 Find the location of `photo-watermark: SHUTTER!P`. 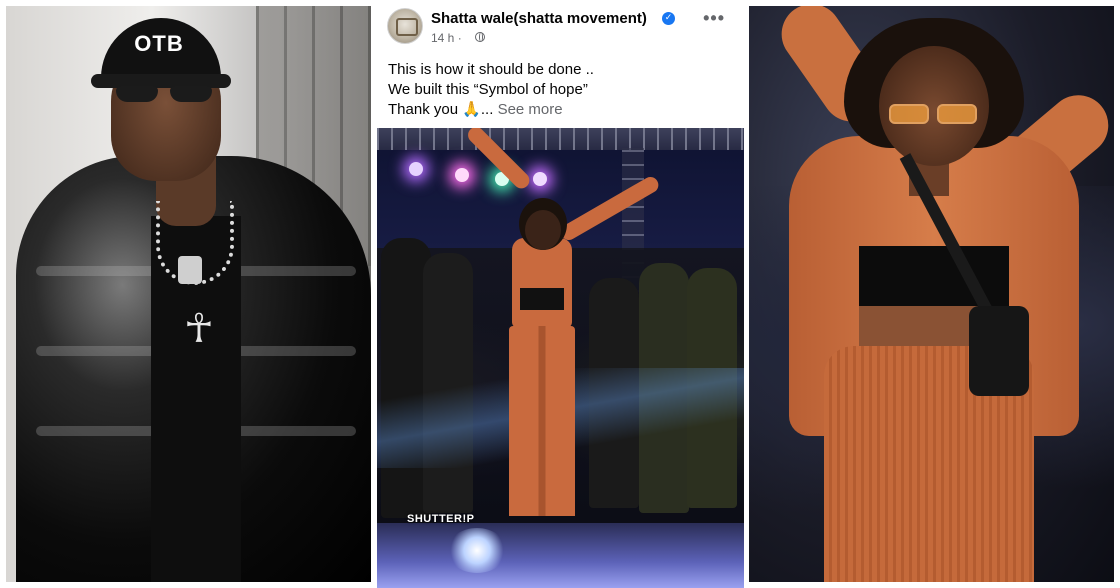

photo-watermark: SHUTTER!P is located at coordinates (441, 519).